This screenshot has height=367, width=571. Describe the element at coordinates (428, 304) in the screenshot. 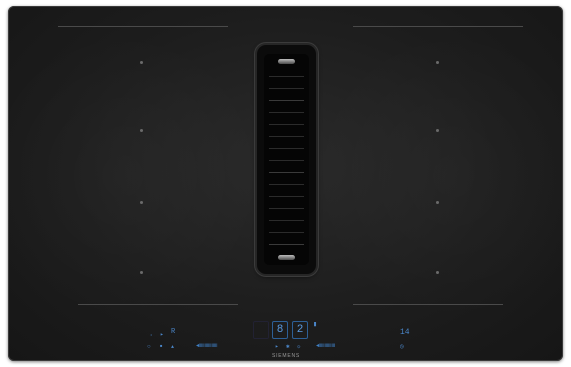

I see `bottom-right-guide-line` at that location.